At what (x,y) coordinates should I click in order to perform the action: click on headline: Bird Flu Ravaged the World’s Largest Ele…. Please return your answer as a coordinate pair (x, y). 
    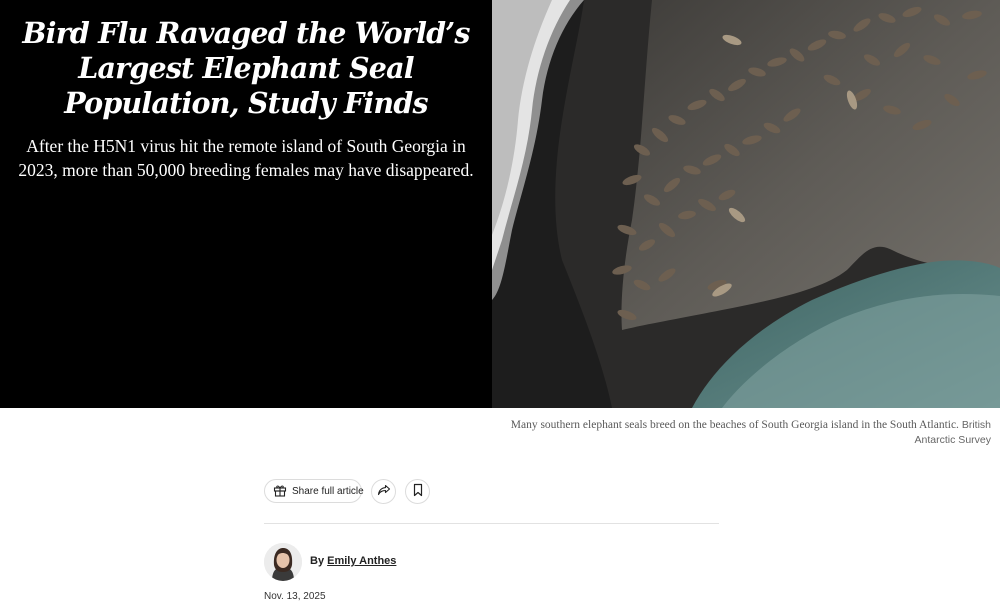
    Looking at the image, I should click on (246, 68).